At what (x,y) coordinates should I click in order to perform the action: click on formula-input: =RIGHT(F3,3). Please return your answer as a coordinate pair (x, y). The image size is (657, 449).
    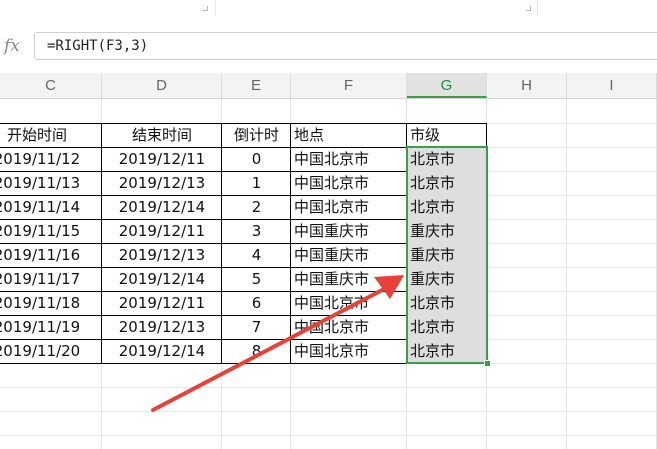
    Looking at the image, I should click on (345, 46).